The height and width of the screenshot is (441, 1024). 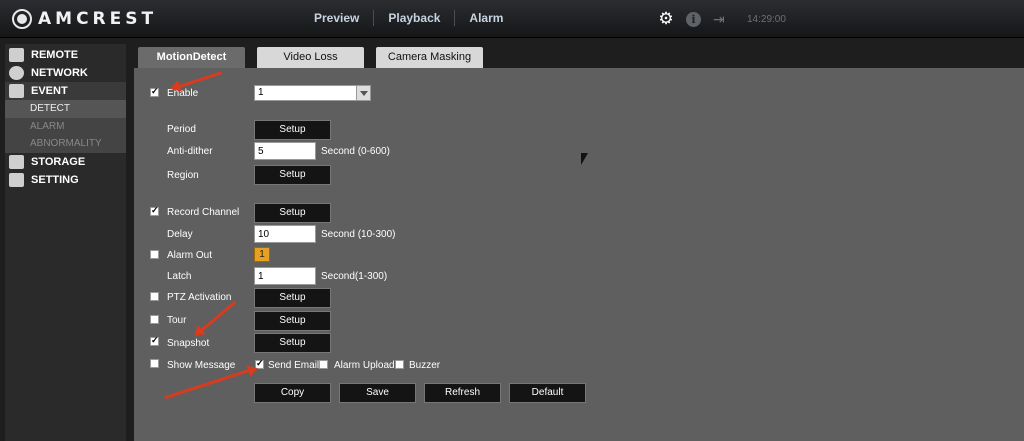 I want to click on delay-unit: Second (10-300), so click(x=358, y=234).